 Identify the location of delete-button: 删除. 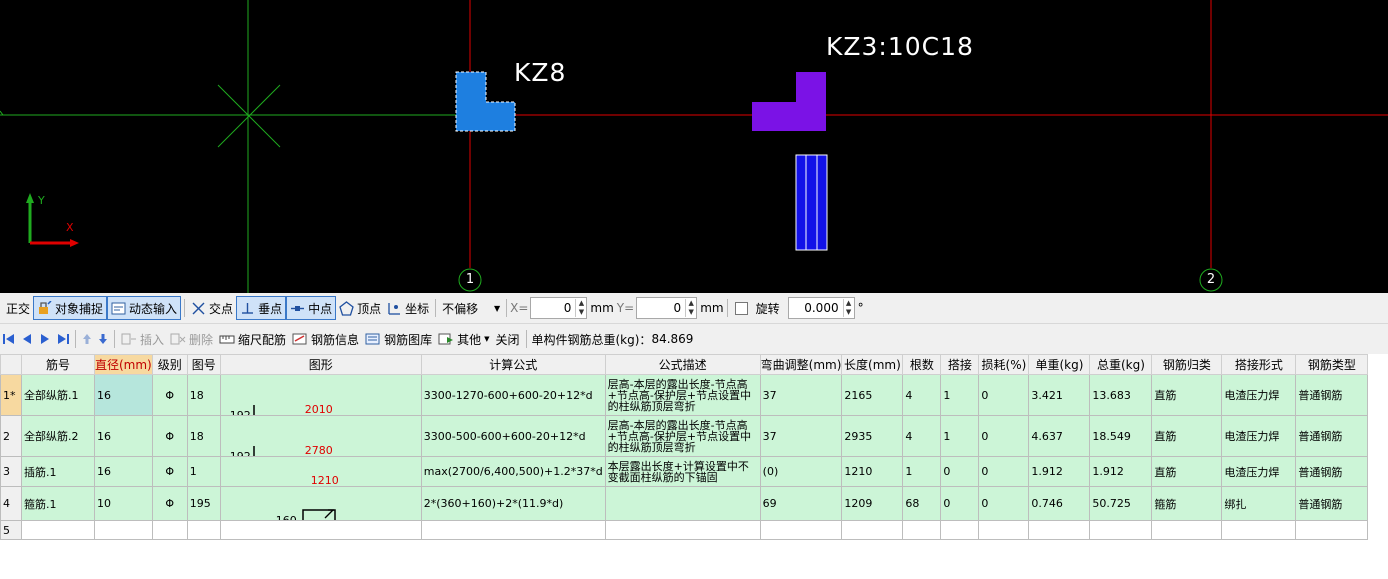
(191, 339).